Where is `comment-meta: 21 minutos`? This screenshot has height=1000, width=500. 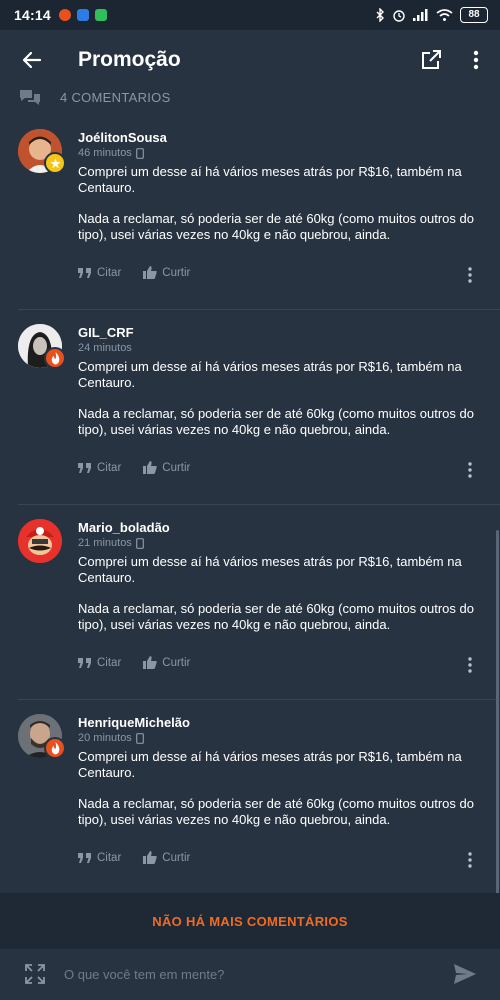 comment-meta: 21 minutos is located at coordinates (111, 543).